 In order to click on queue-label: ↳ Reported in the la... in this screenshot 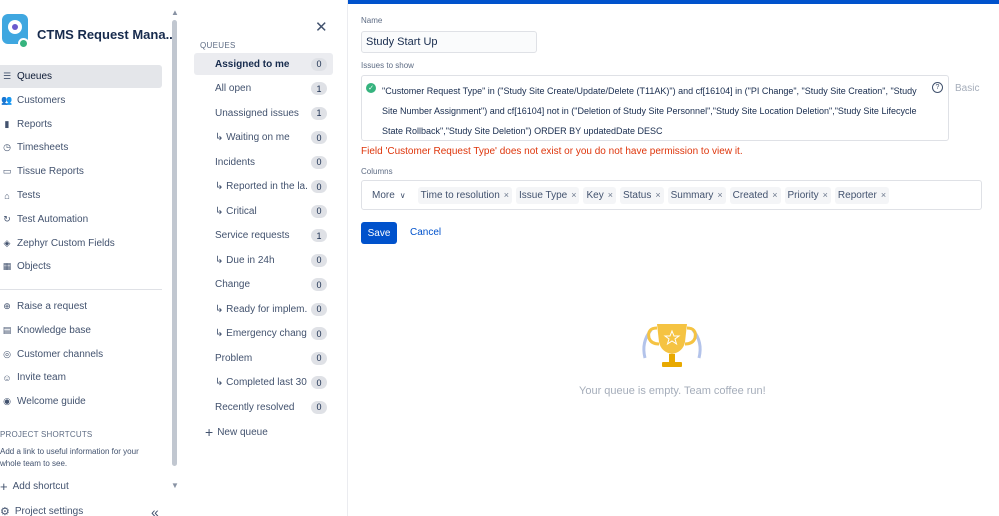, I will do `click(261, 186)`.